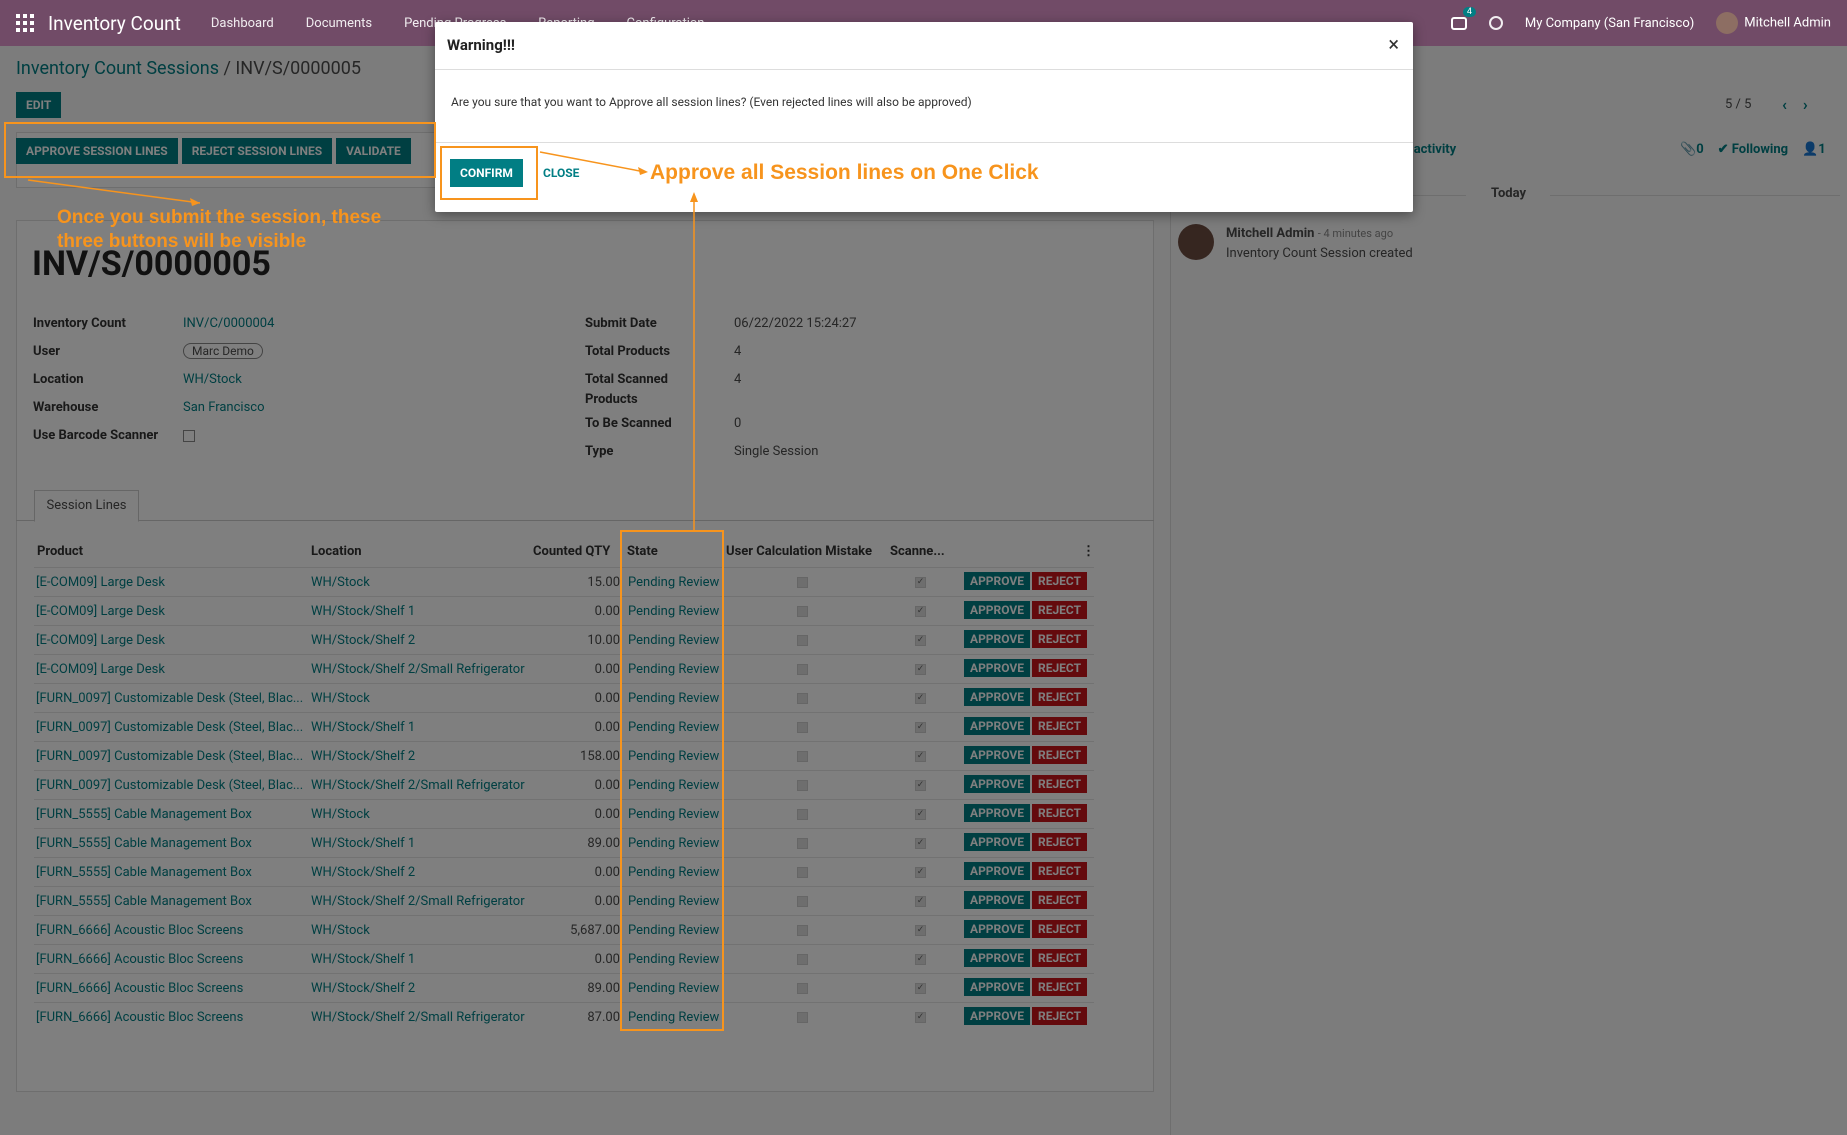 The image size is (1847, 1135). Describe the element at coordinates (114, 191) in the screenshot. I see `arrow-left-line` at that location.